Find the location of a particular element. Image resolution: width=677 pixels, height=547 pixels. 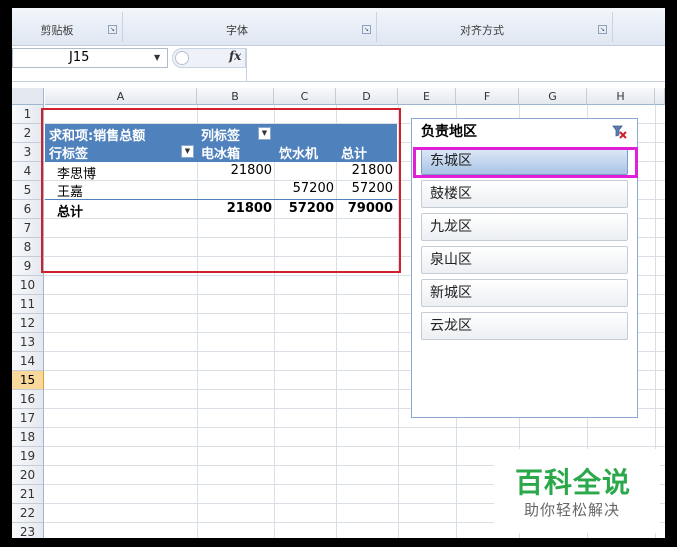

column-header-g: G is located at coordinates (553, 96).